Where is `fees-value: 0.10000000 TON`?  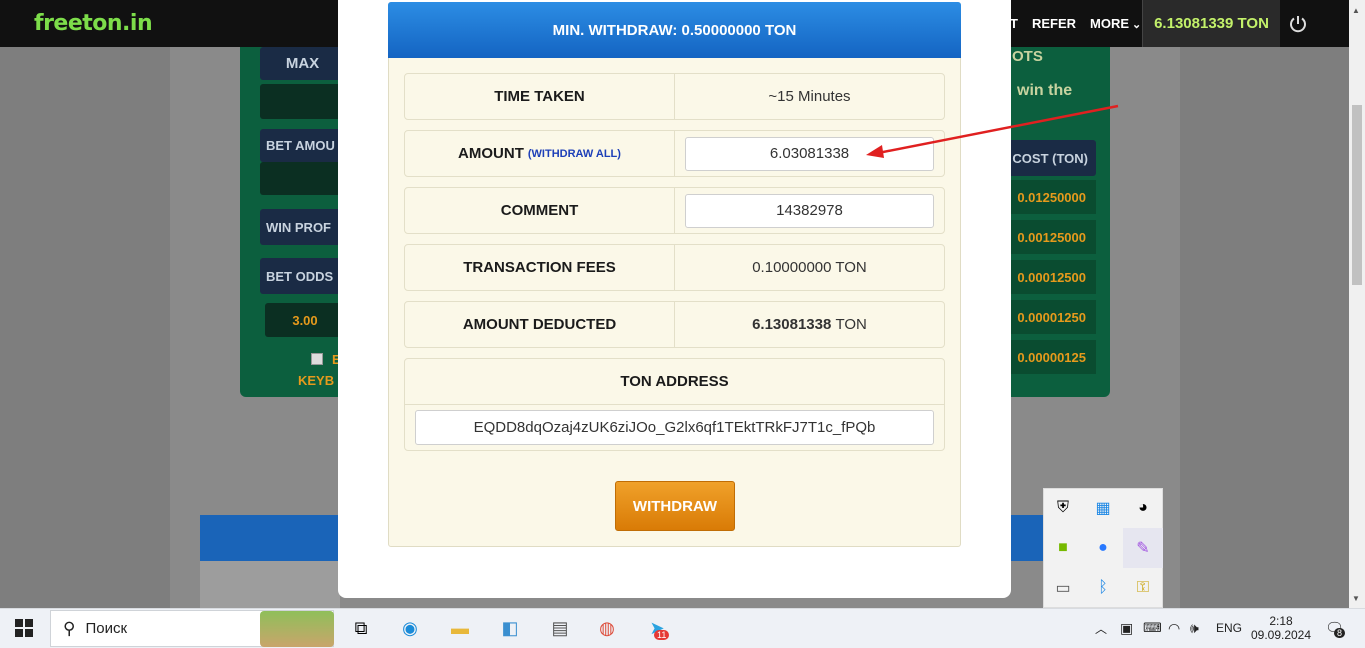
fees-value: 0.10000000 TON is located at coordinates (809, 267).